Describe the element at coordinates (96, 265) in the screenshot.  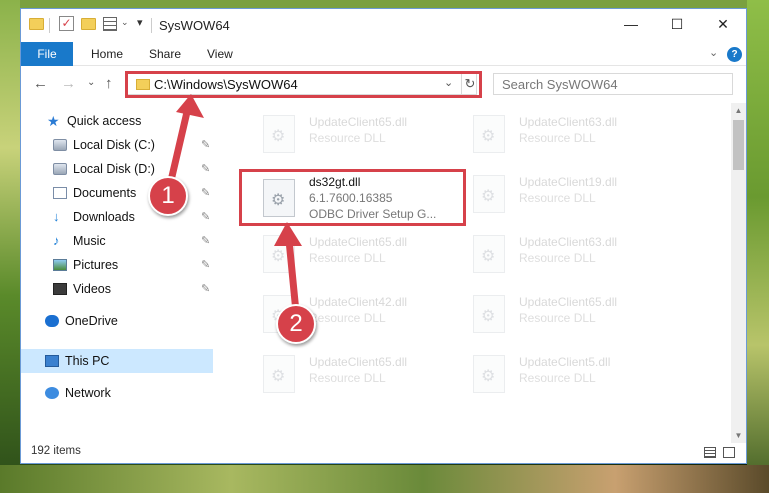
I see `sidebar-item-label: Pictures` at that location.